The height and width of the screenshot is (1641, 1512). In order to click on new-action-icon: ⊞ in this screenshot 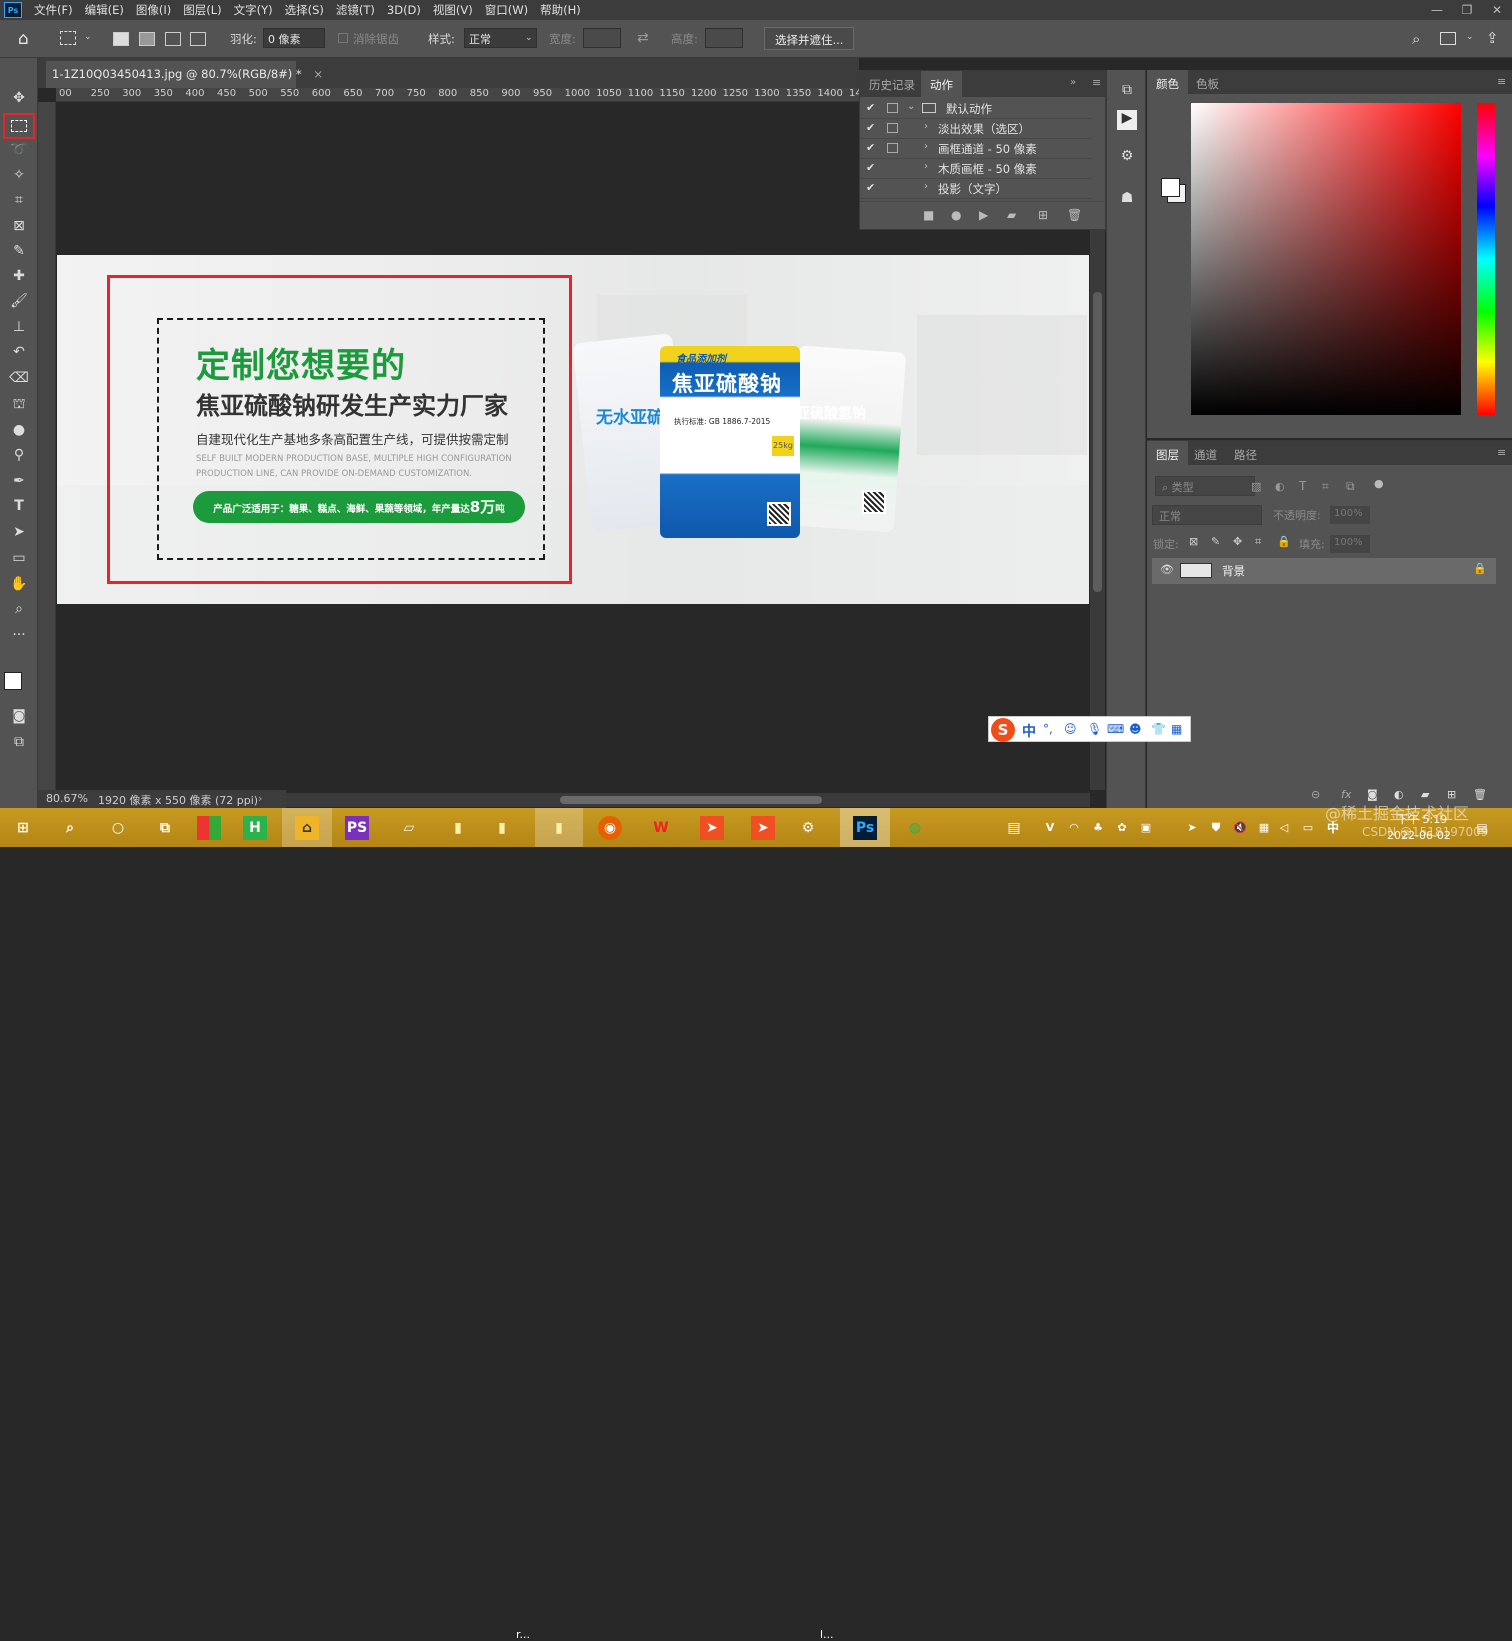, I will do `click(1043, 215)`.